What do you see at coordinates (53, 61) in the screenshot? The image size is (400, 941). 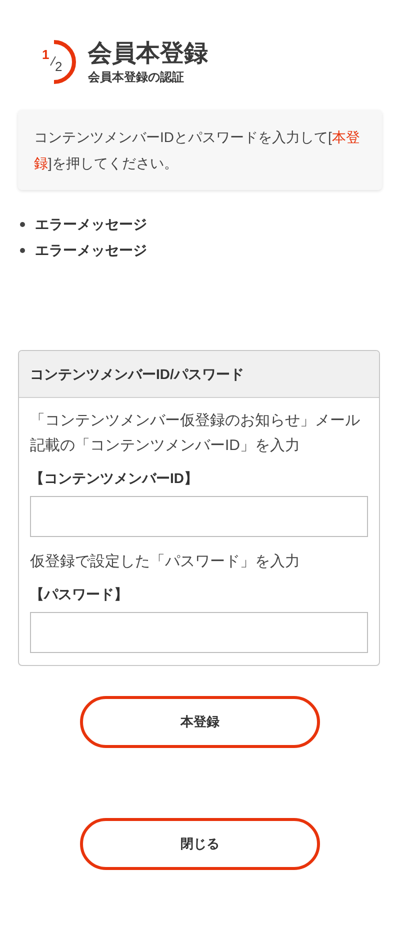 I see `slash-icon` at bounding box center [53, 61].